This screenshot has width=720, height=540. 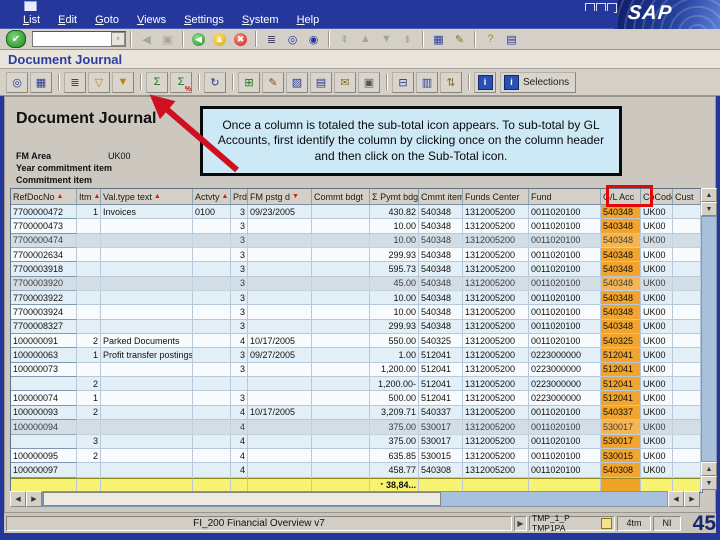 I want to click on save-list-icon: ▦, so click(x=41, y=82).